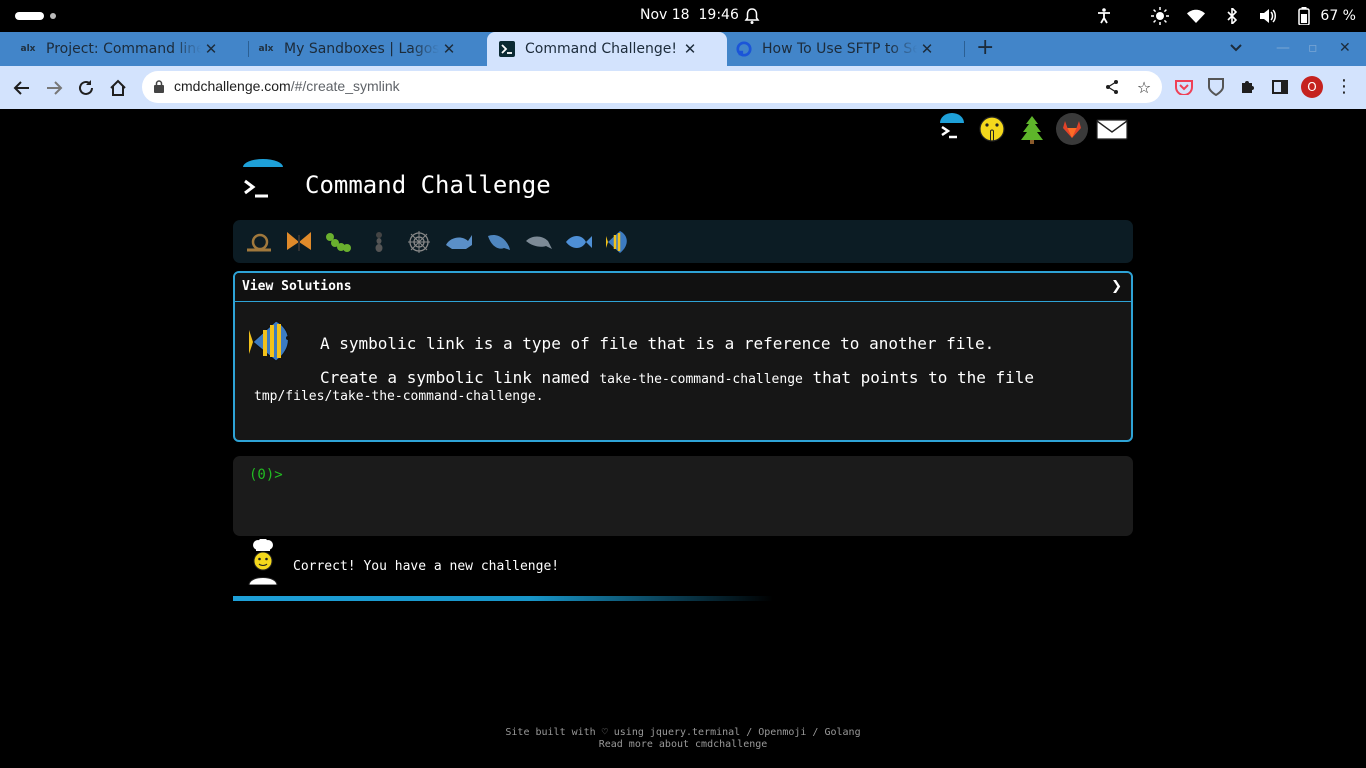  What do you see at coordinates (683, 496) in the screenshot?
I see `terminal-input: (0)>` at bounding box center [683, 496].